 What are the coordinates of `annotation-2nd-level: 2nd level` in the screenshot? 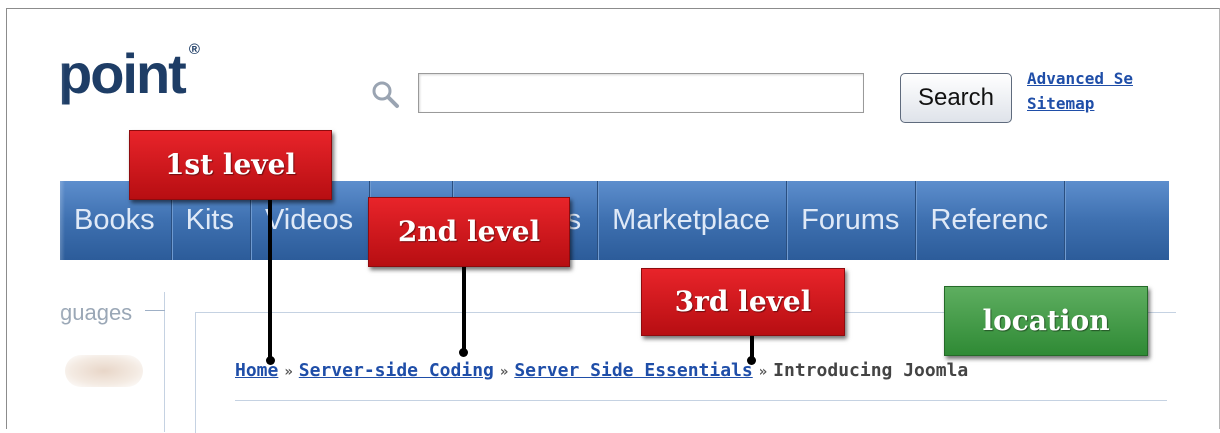 It's located at (469, 232).